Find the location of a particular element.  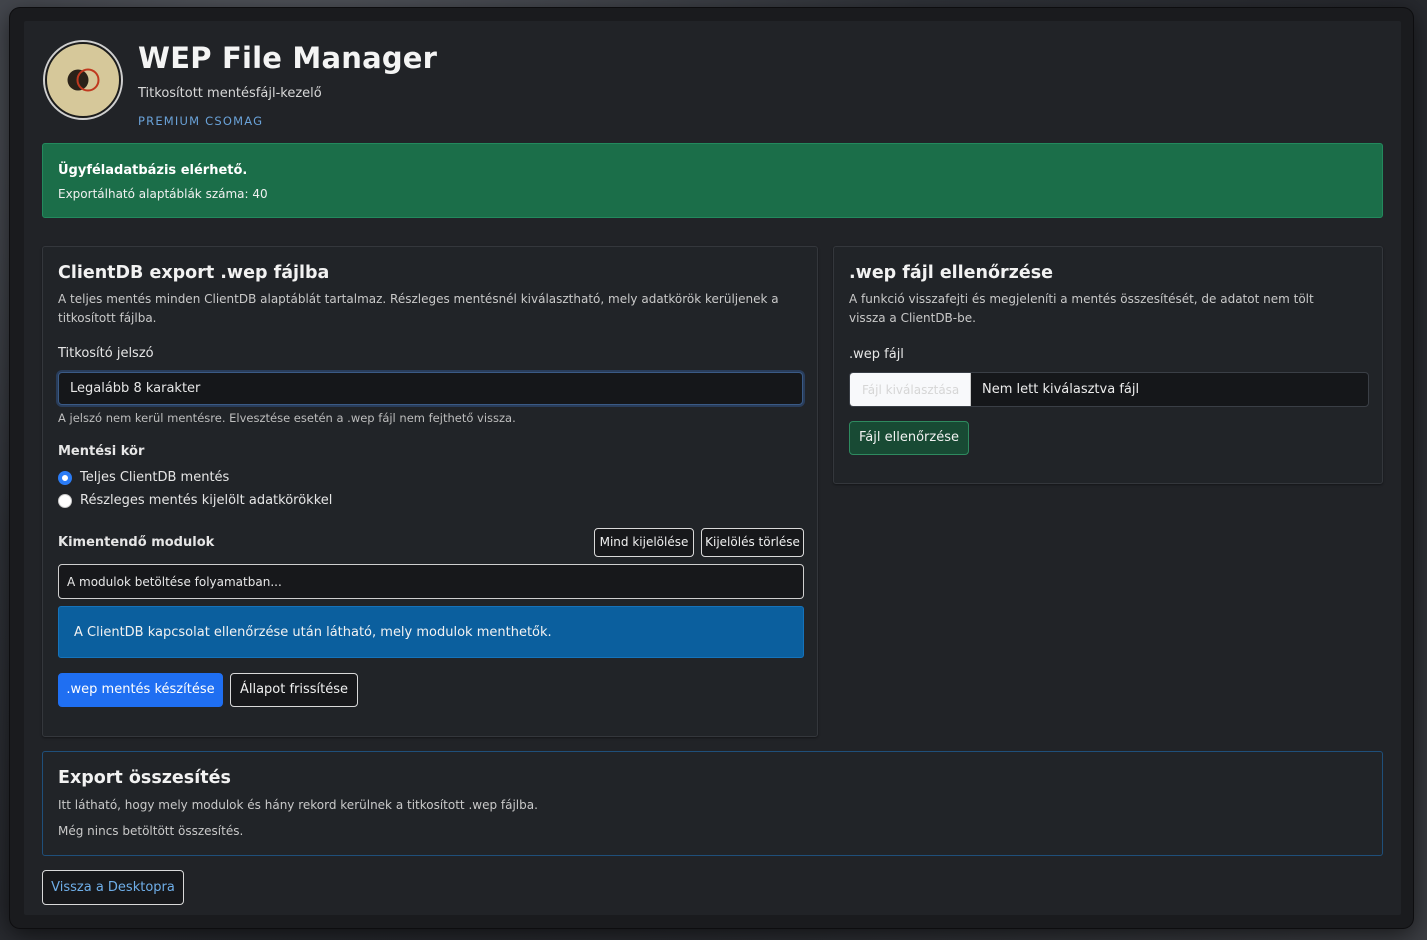

refresh-status-button: Állapot frissítése is located at coordinates (294, 690).